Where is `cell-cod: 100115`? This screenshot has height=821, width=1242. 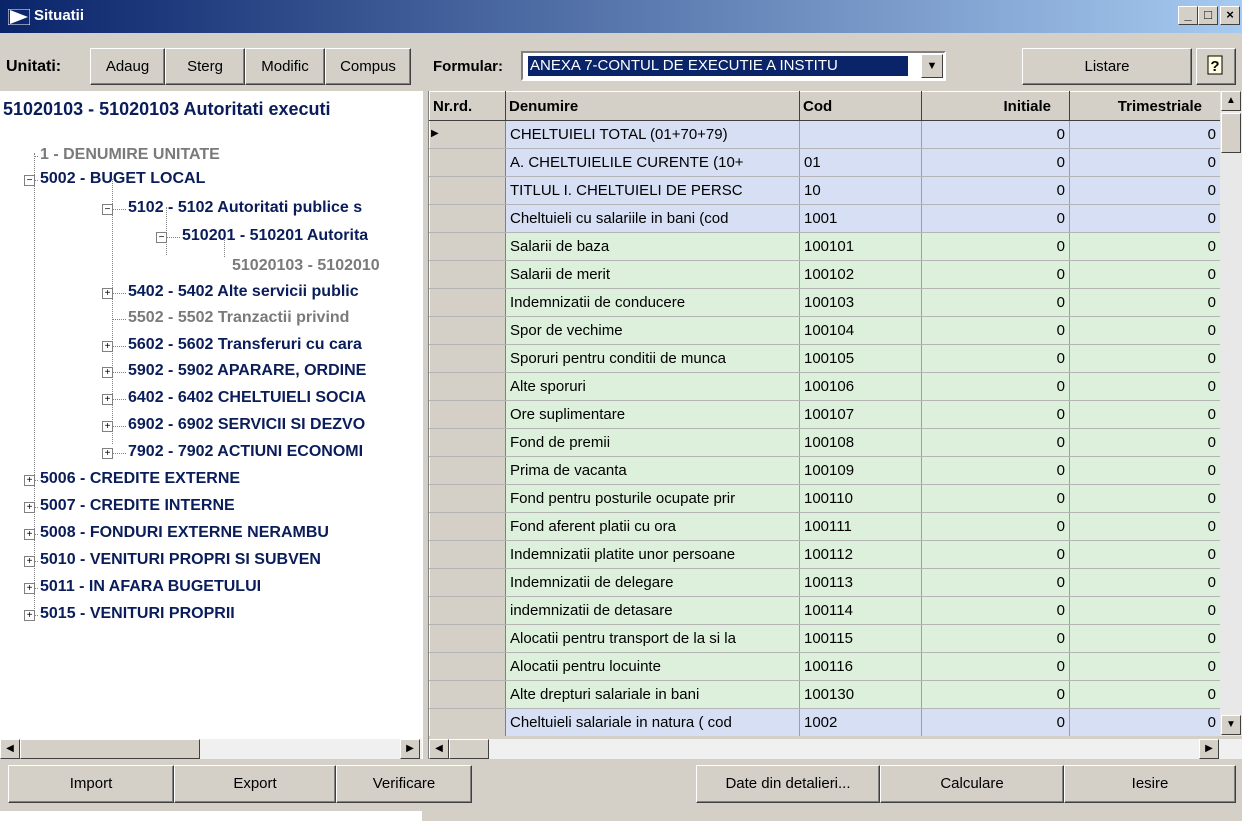
cell-cod: 100115 is located at coordinates (860, 638).